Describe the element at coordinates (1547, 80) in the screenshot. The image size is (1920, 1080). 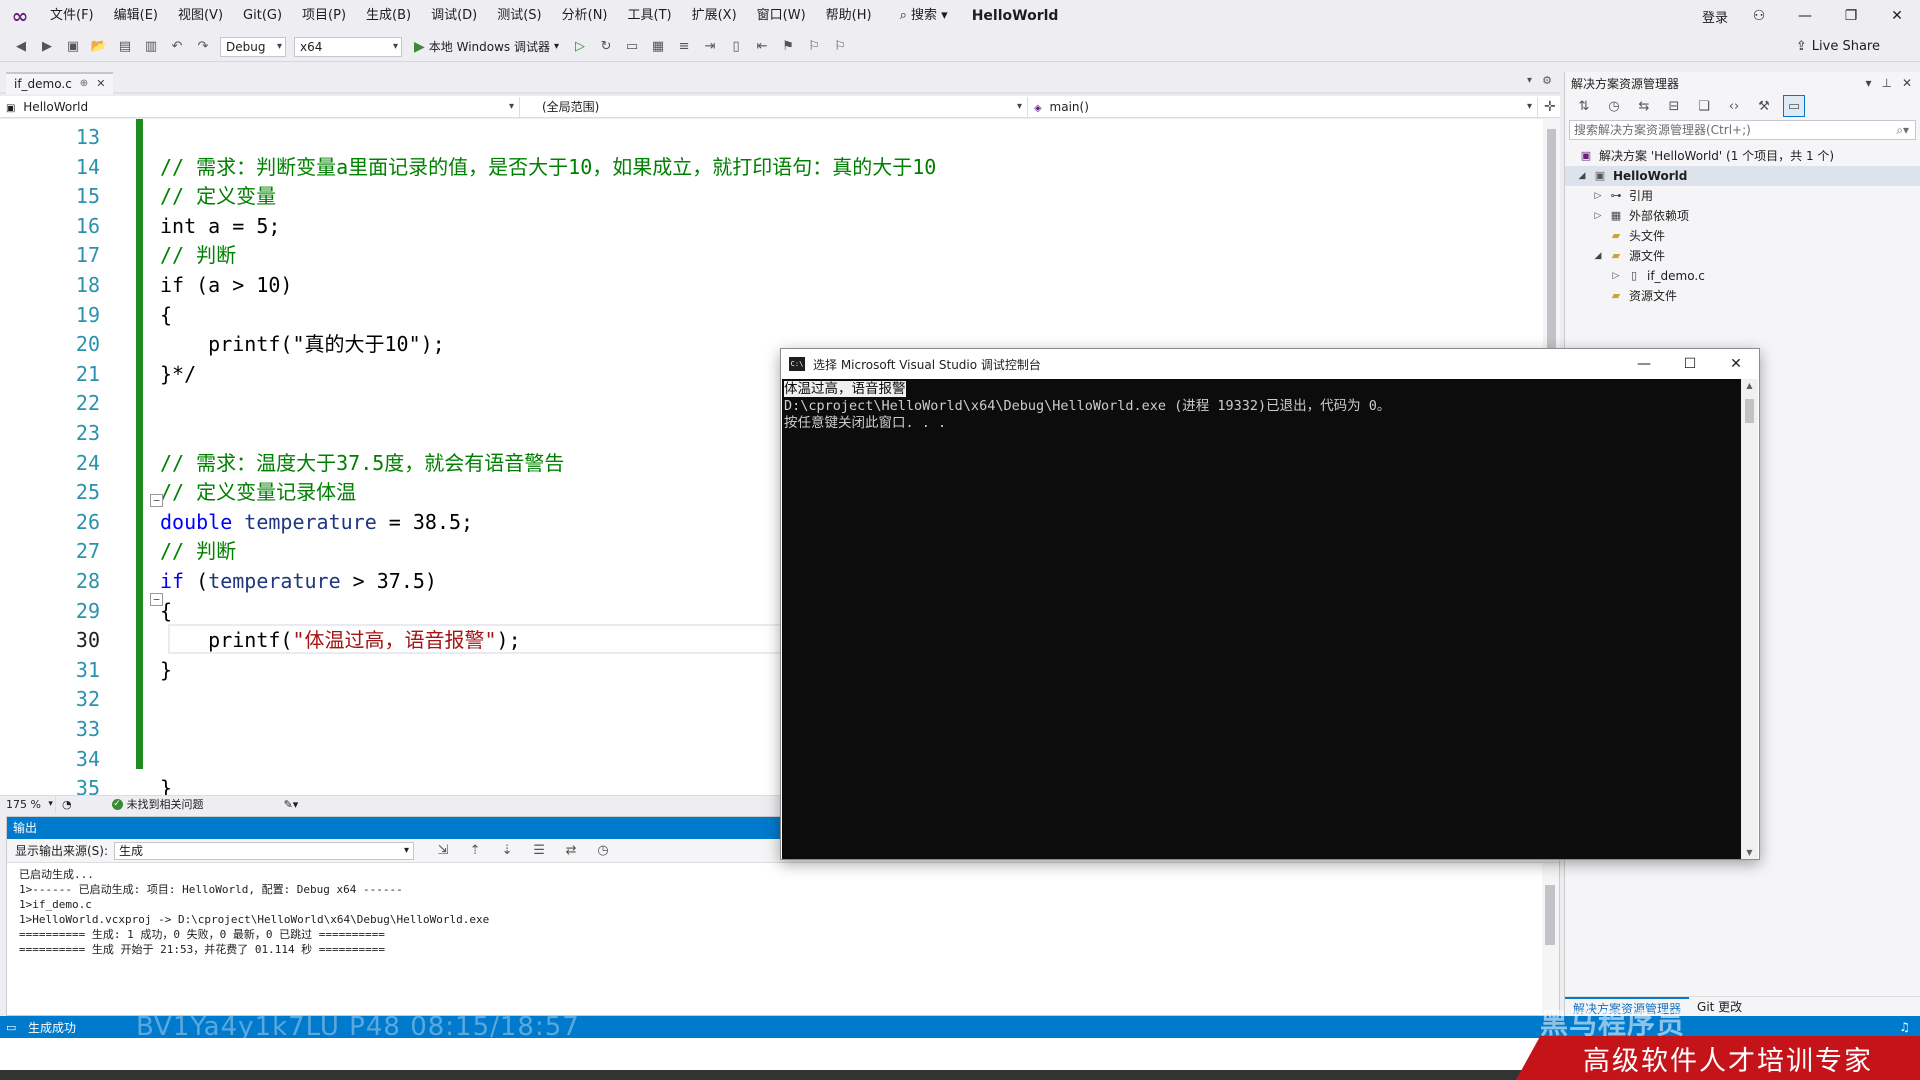
I see `settings-gear-icon: ⚙` at that location.